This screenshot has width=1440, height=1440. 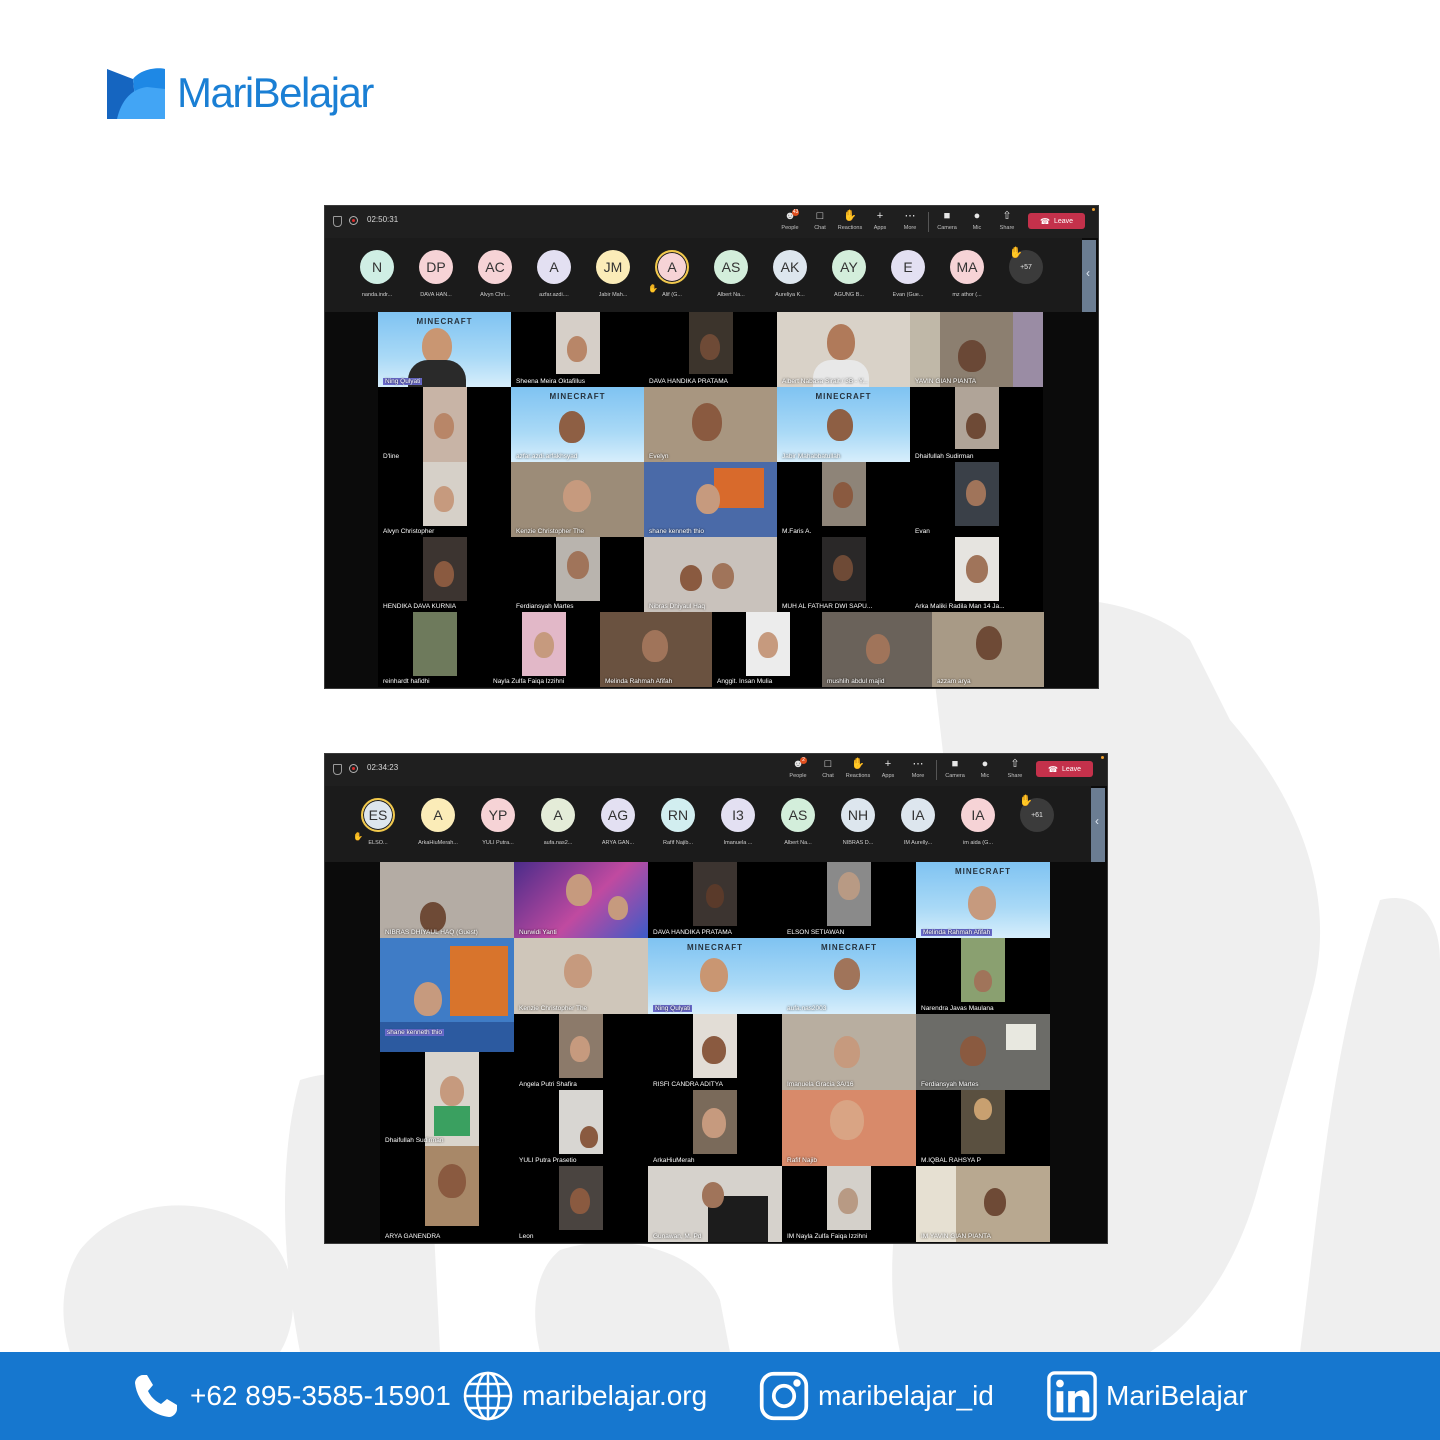 What do you see at coordinates (843, 424) in the screenshot?
I see `video-tile: MINECRAFT Jabir Mahabbatullah` at bounding box center [843, 424].